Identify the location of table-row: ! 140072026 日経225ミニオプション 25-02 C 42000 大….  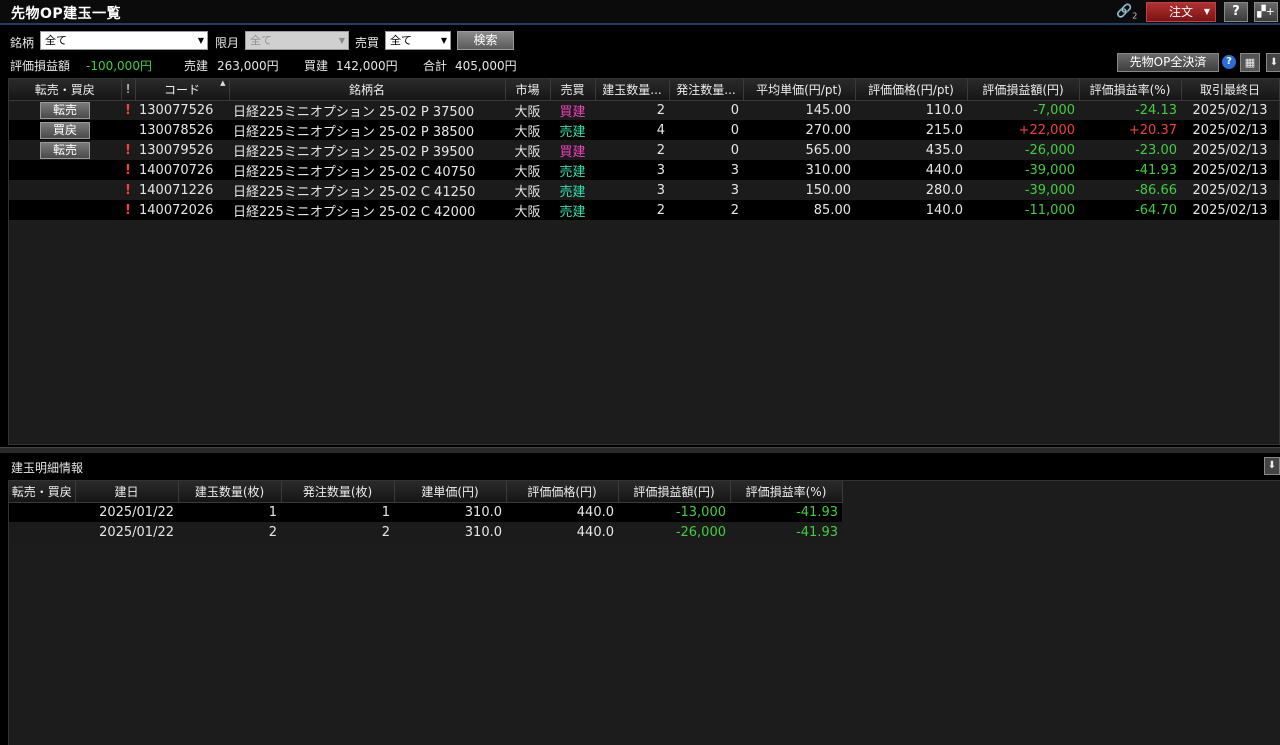
(644, 210).